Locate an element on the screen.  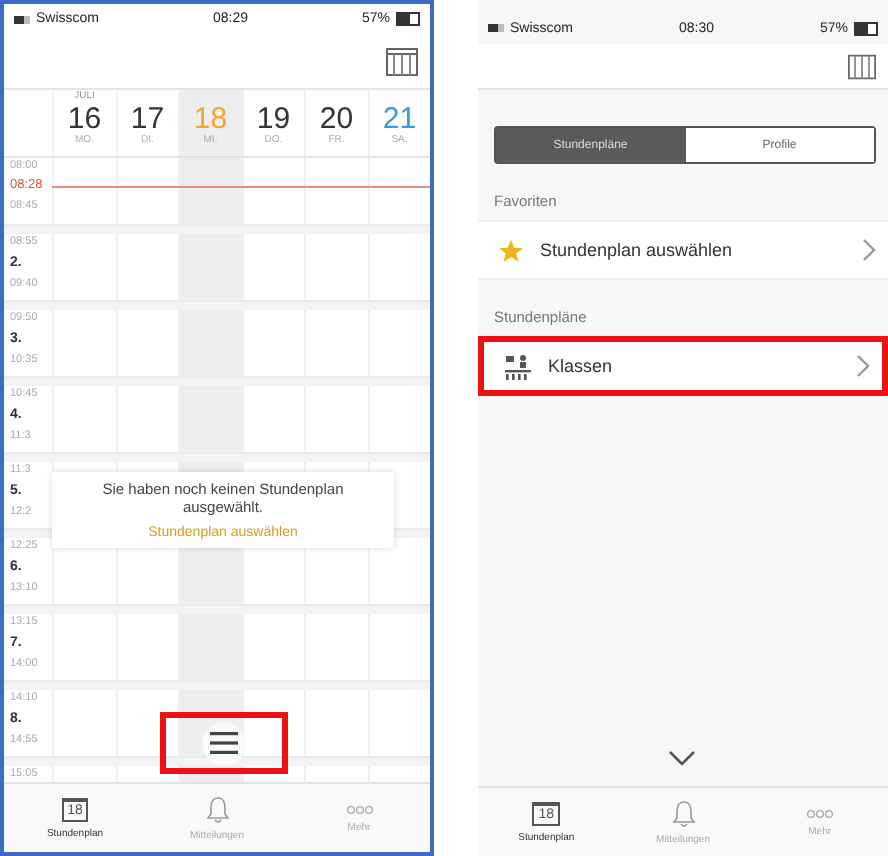
list-row: Stundenplan auswählen is located at coordinates (682, 250).